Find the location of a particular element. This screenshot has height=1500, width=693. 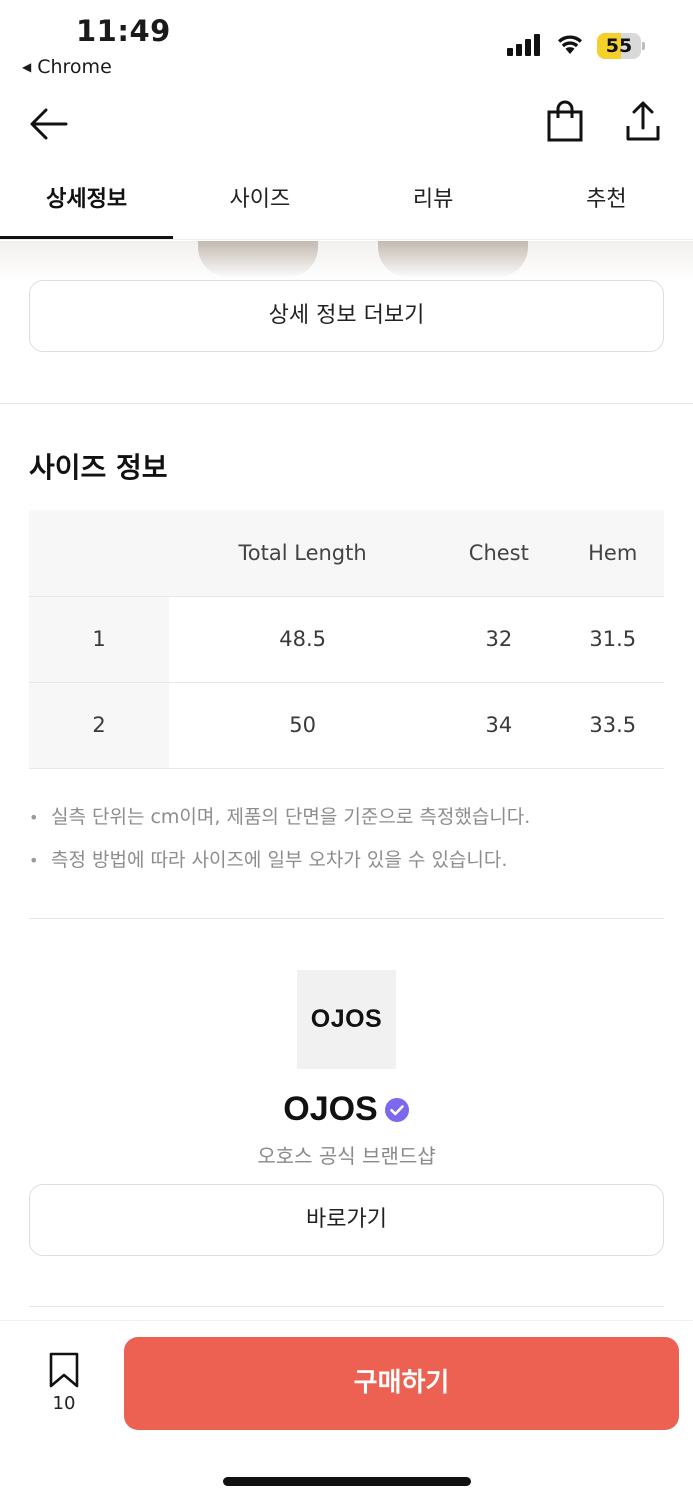

brand-name-row: OJOS is located at coordinates (346, 1109).